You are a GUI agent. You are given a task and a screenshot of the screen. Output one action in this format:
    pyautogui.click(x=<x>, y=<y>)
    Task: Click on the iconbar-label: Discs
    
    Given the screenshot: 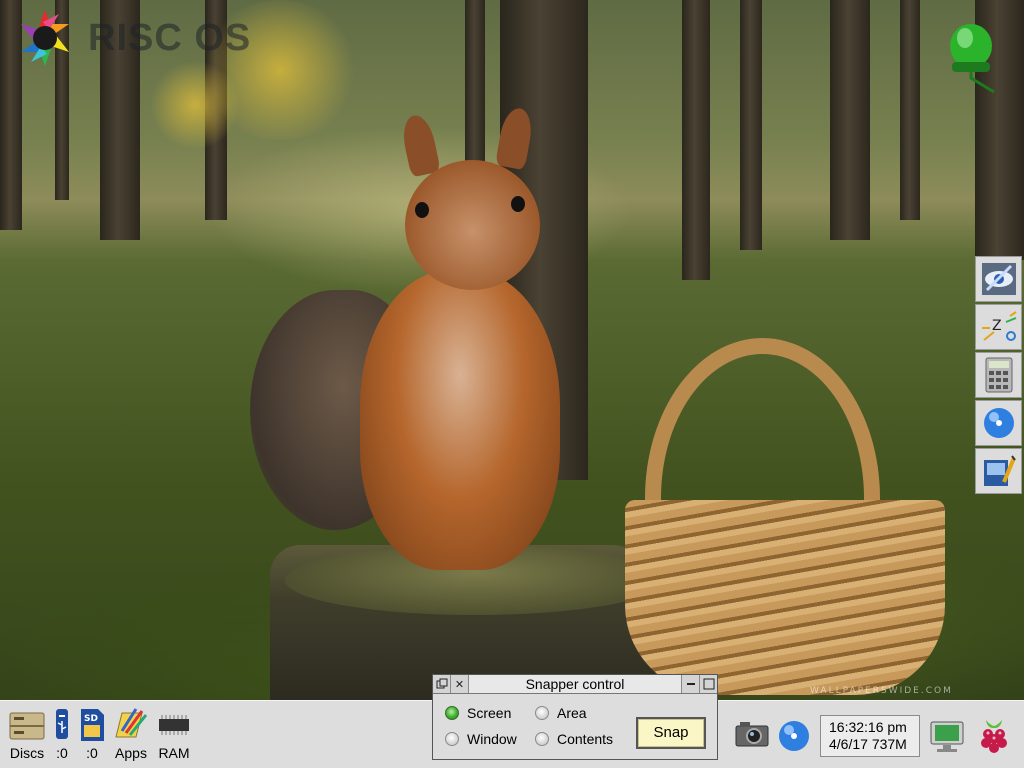 What is the action you would take?
    pyautogui.click(x=27, y=753)
    